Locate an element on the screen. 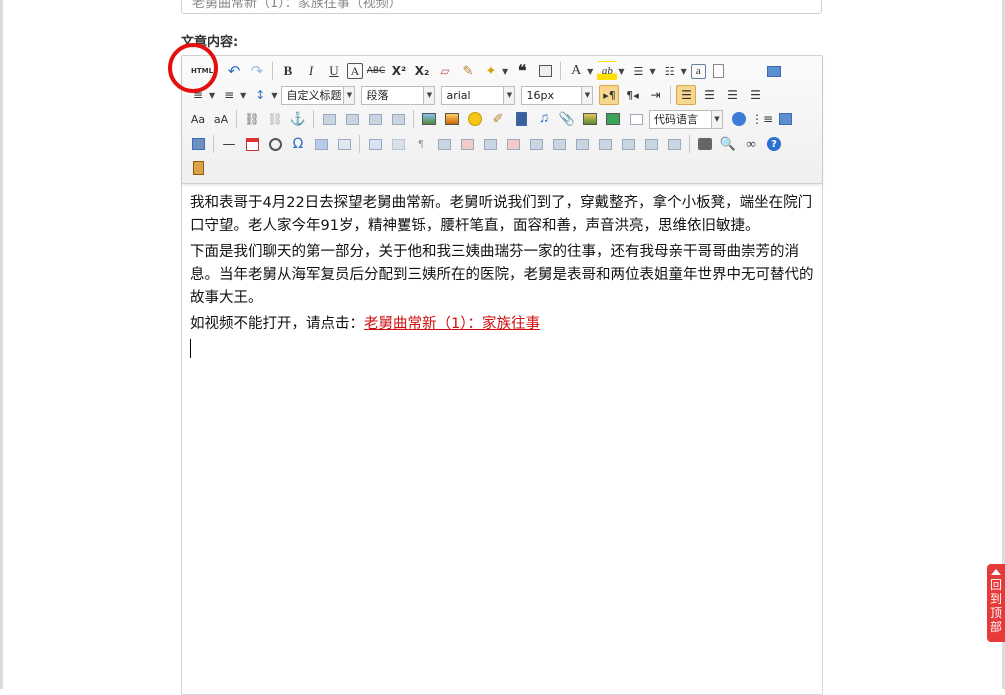 This screenshot has width=1005, height=695. insert-col-icon is located at coordinates (490, 144).